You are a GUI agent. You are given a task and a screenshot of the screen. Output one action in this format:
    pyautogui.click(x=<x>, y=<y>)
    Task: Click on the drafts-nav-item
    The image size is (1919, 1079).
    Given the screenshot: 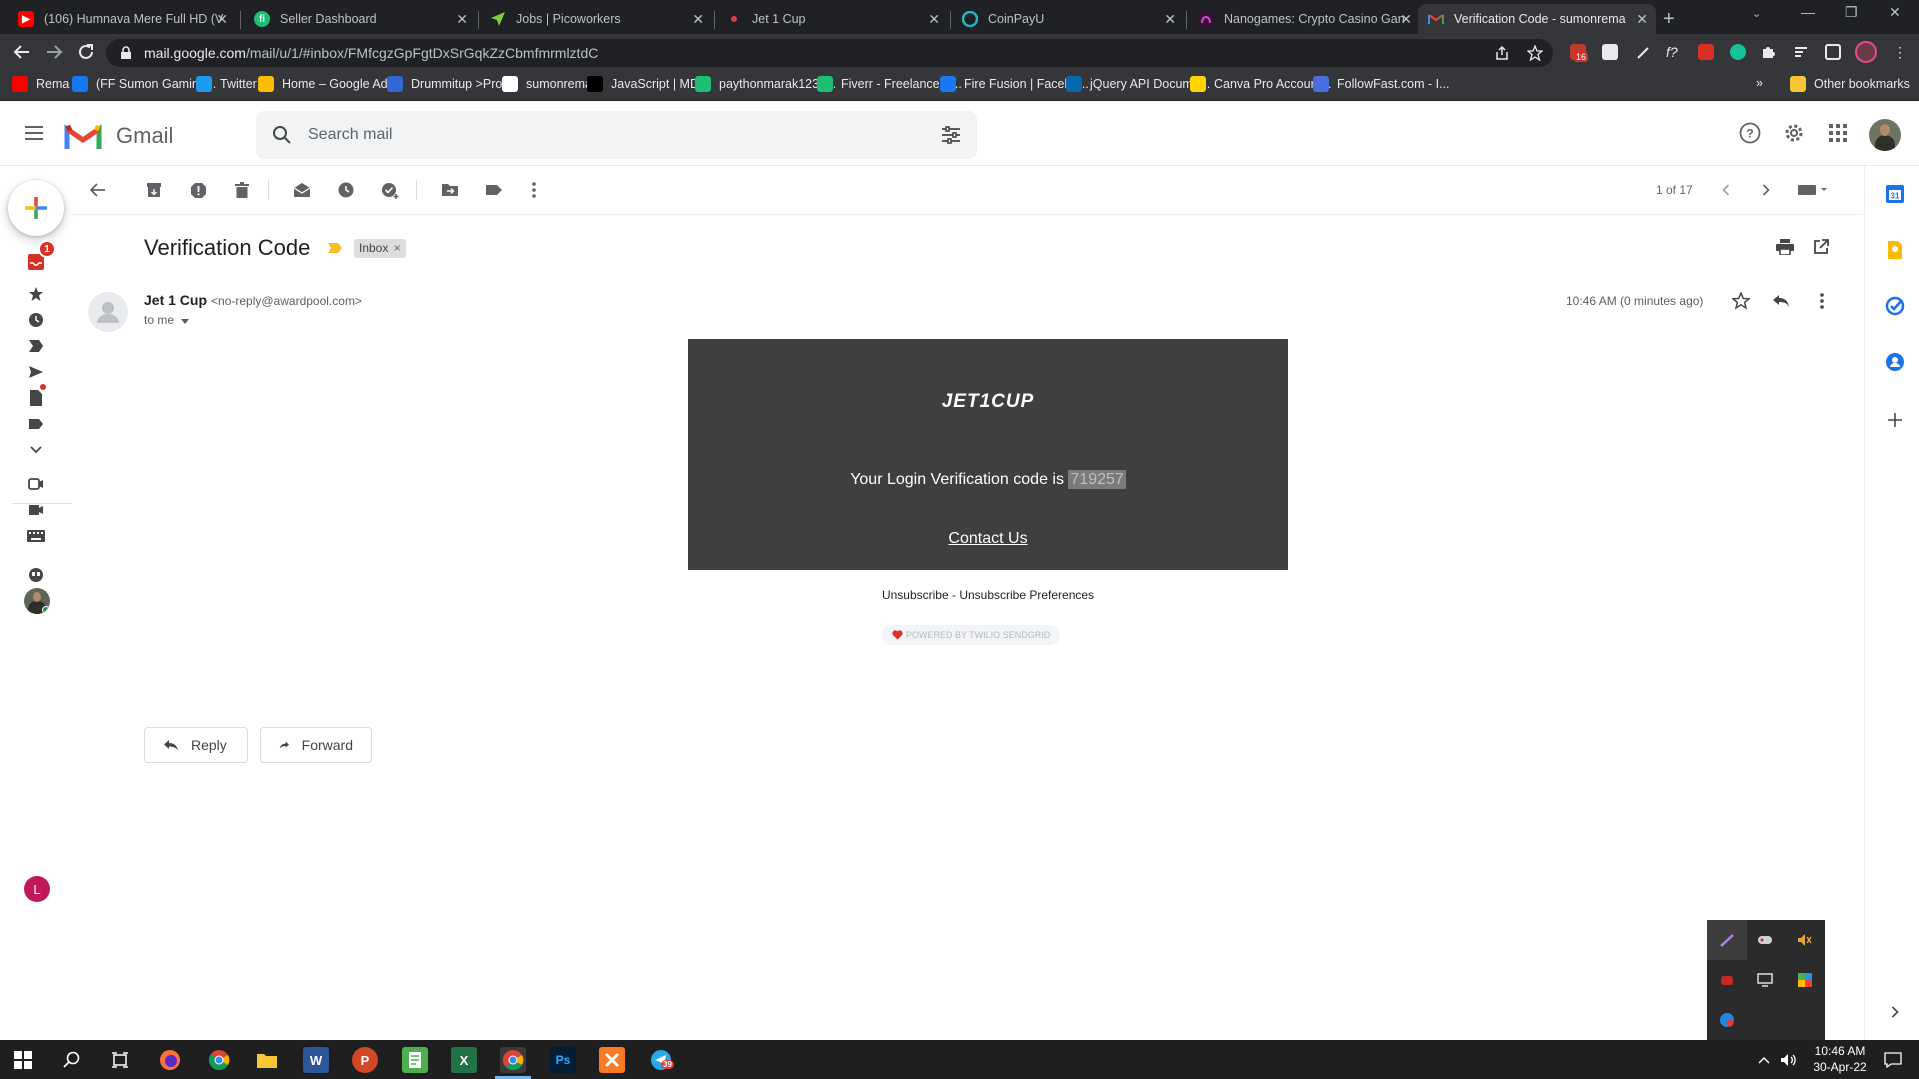 What is the action you would take?
    pyautogui.click(x=36, y=397)
    